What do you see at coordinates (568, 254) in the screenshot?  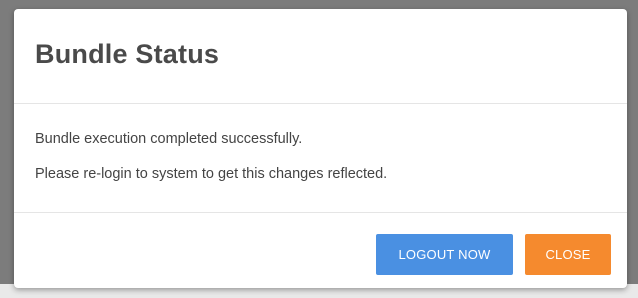 I see `close-button: CLOSE` at bounding box center [568, 254].